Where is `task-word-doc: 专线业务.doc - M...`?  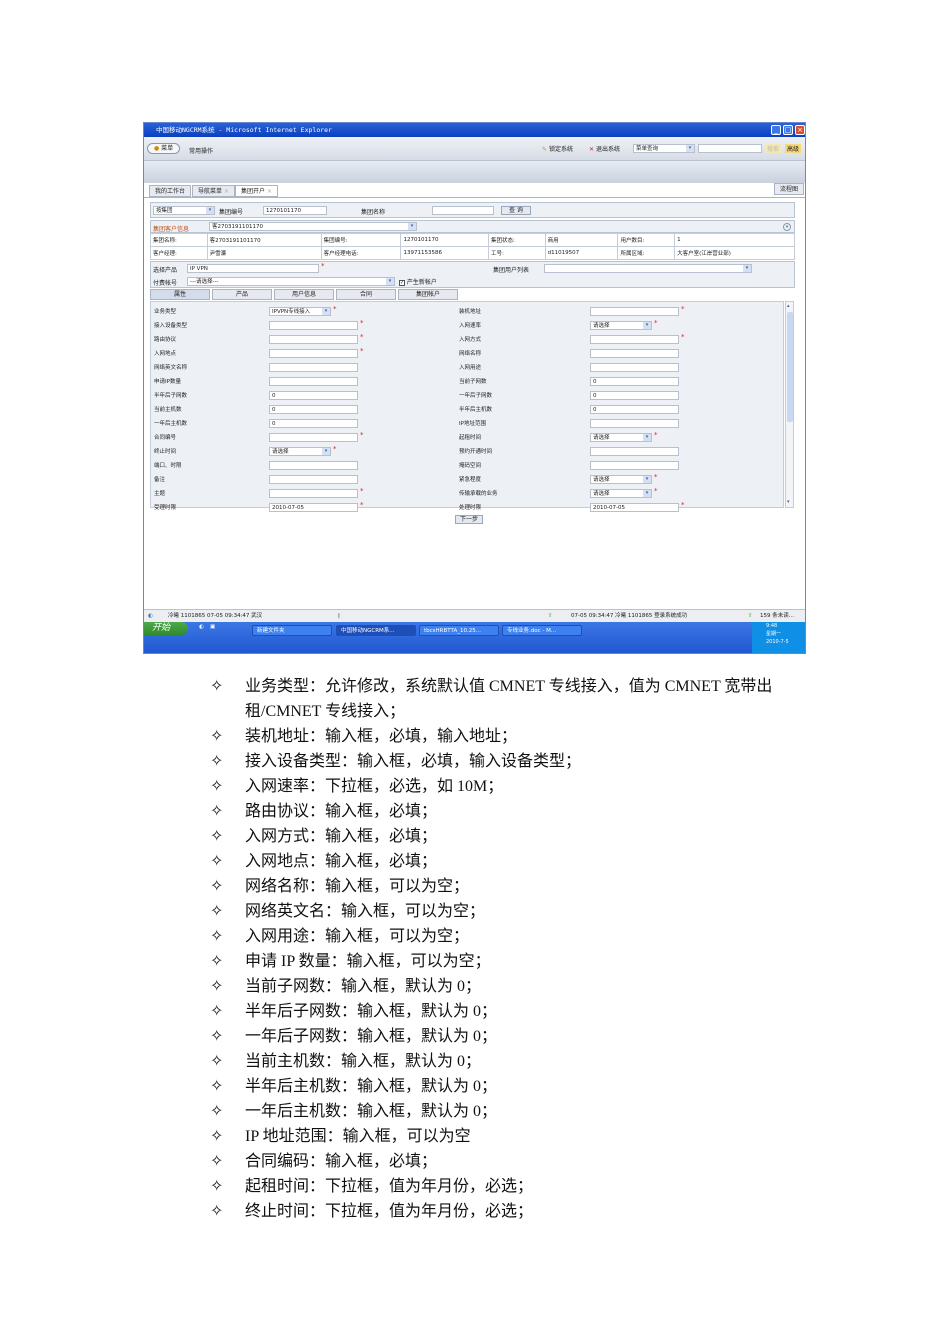
task-word-doc: 专线业务.doc - M... is located at coordinates (542, 630).